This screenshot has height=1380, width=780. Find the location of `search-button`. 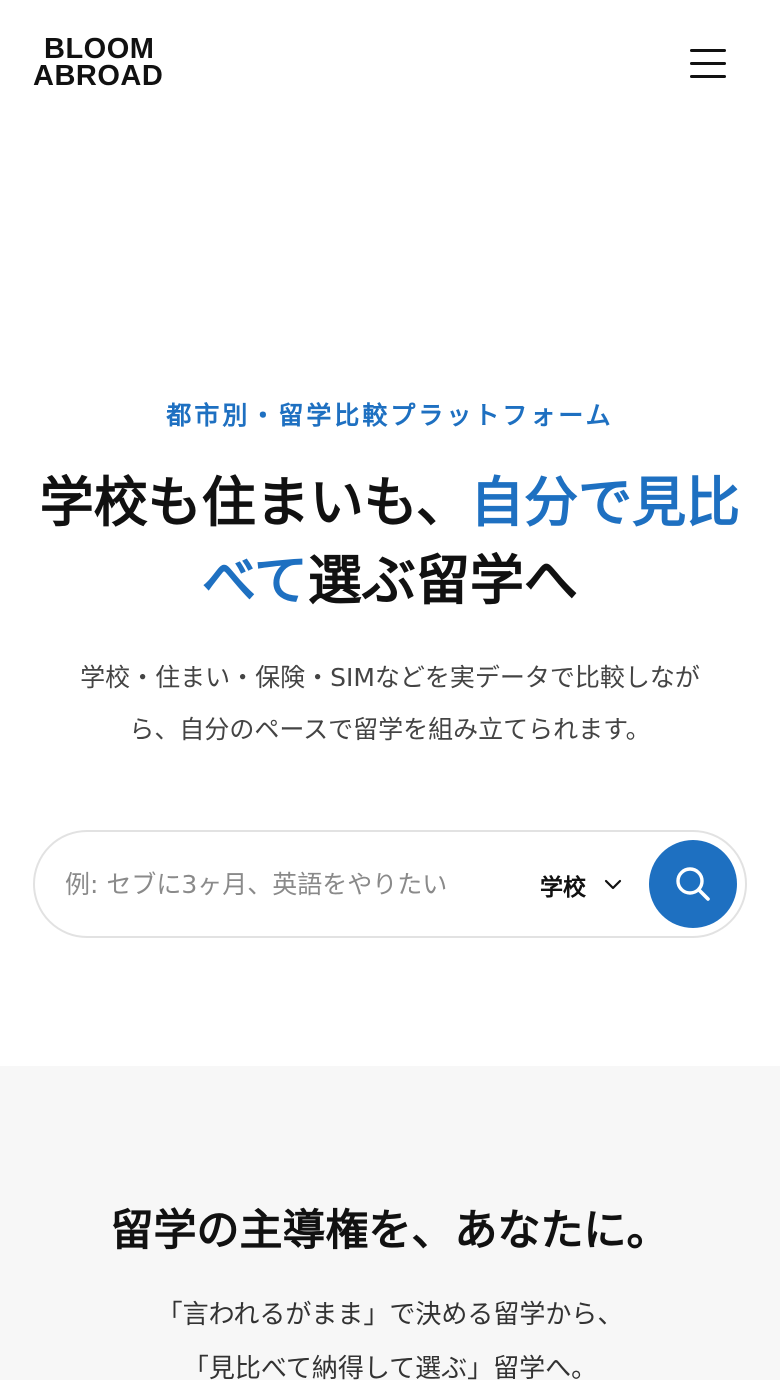

search-button is located at coordinates (693, 884).